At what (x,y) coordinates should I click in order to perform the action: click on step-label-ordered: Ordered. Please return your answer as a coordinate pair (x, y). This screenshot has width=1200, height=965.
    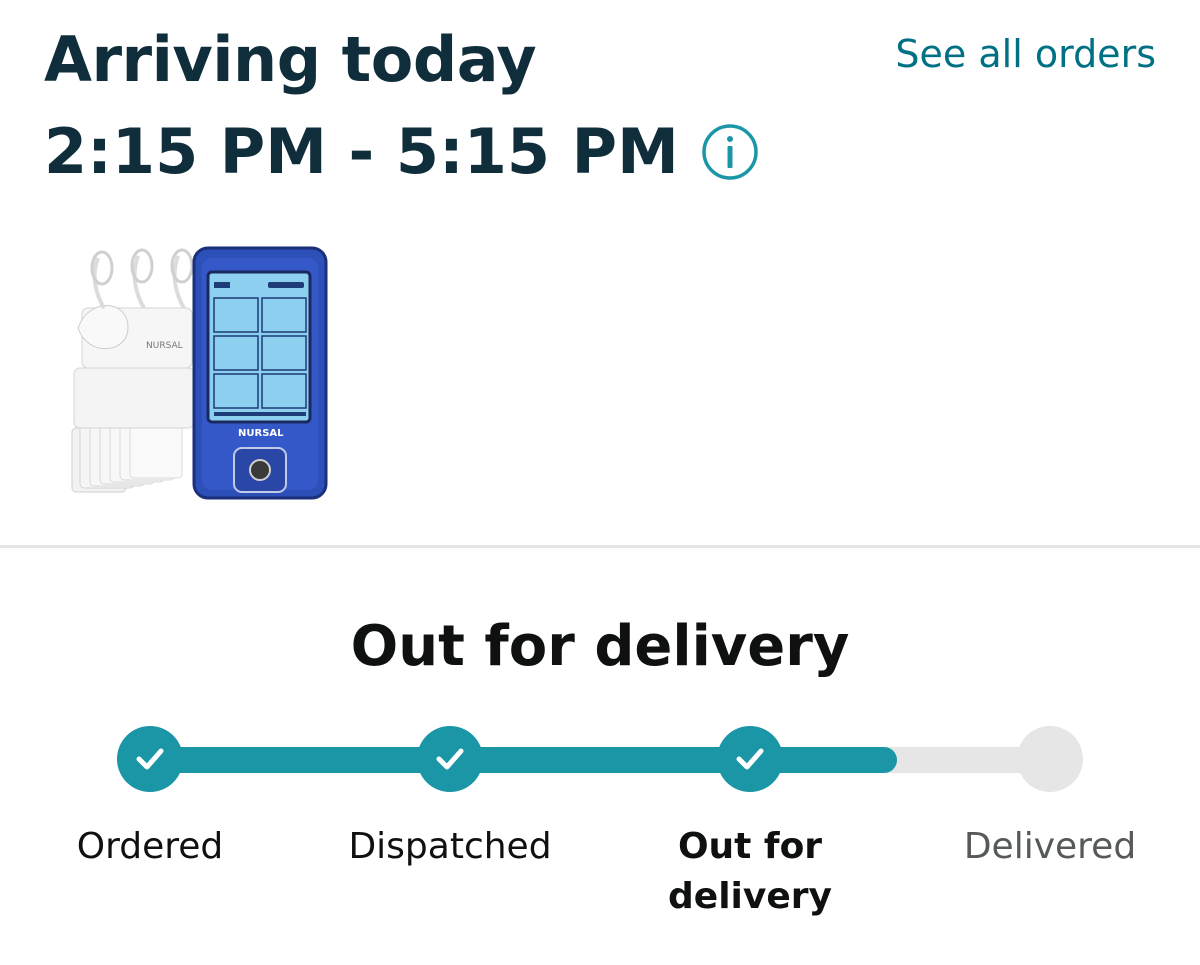
    Looking at the image, I should click on (150, 846).